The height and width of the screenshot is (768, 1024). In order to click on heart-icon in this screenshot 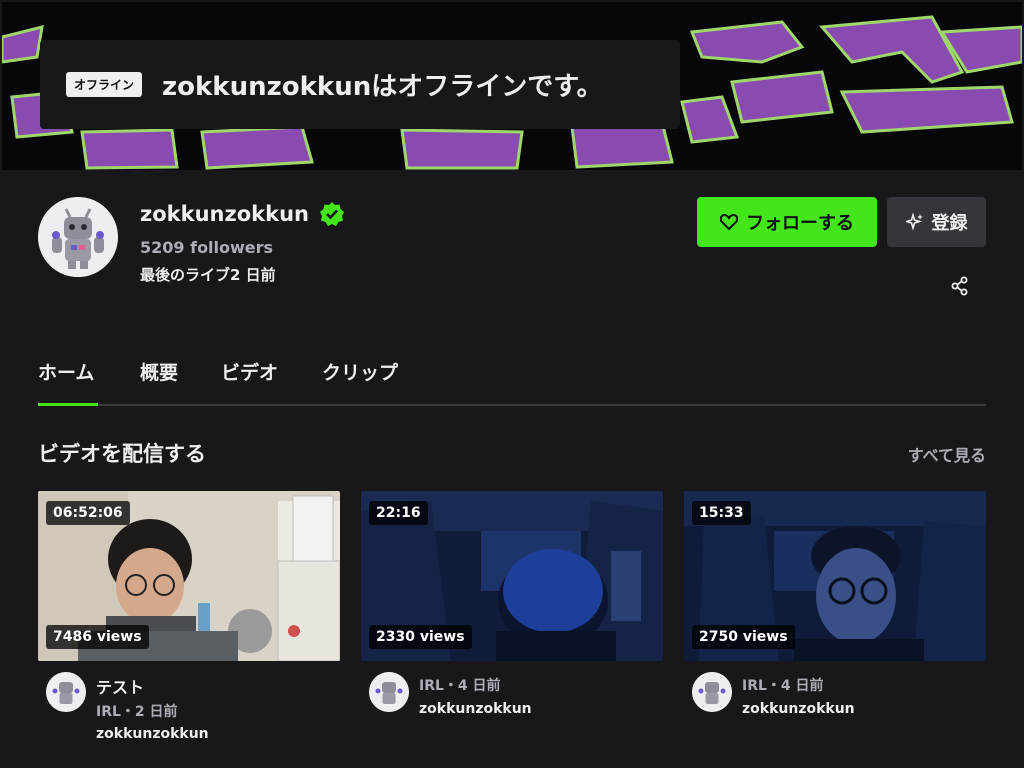, I will do `click(729, 222)`.